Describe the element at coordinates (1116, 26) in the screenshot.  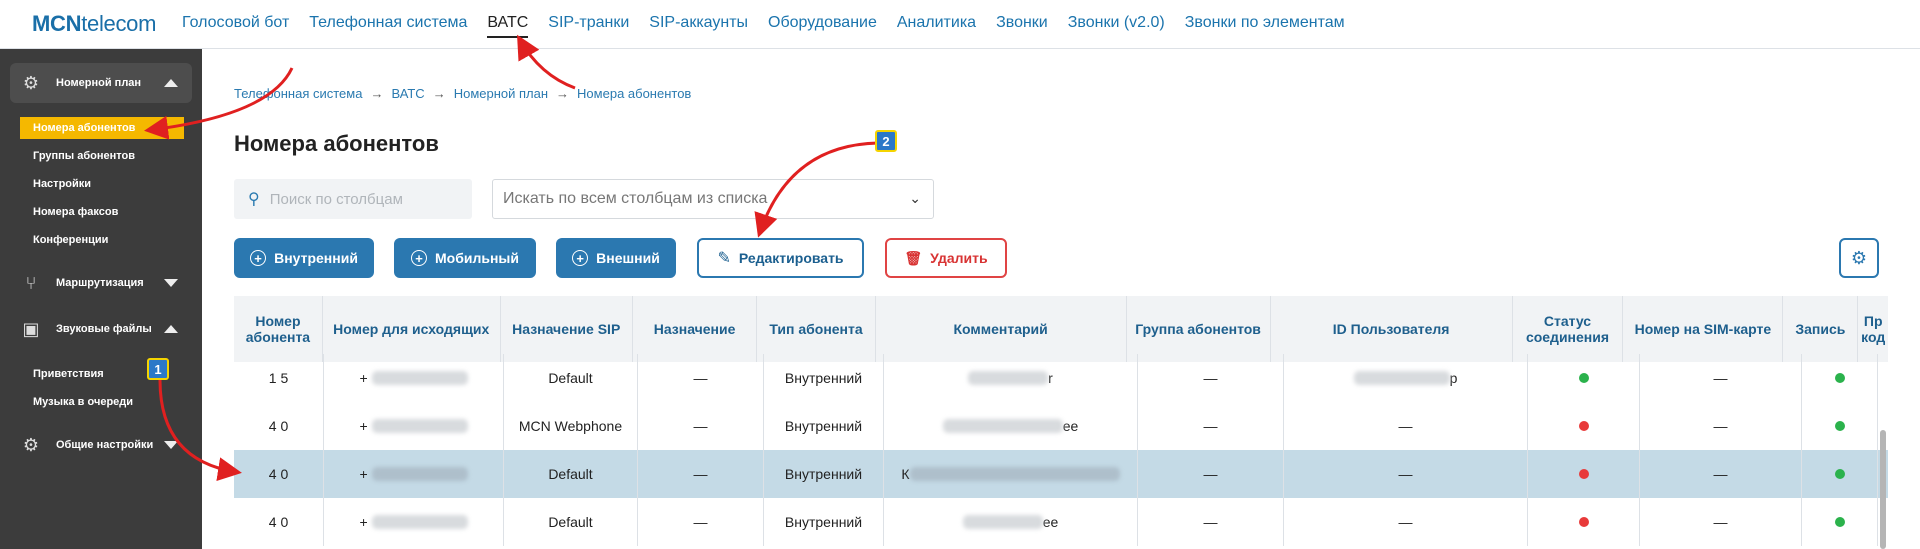
I see `nav-calls-v2: Звонки (v2.0)` at that location.